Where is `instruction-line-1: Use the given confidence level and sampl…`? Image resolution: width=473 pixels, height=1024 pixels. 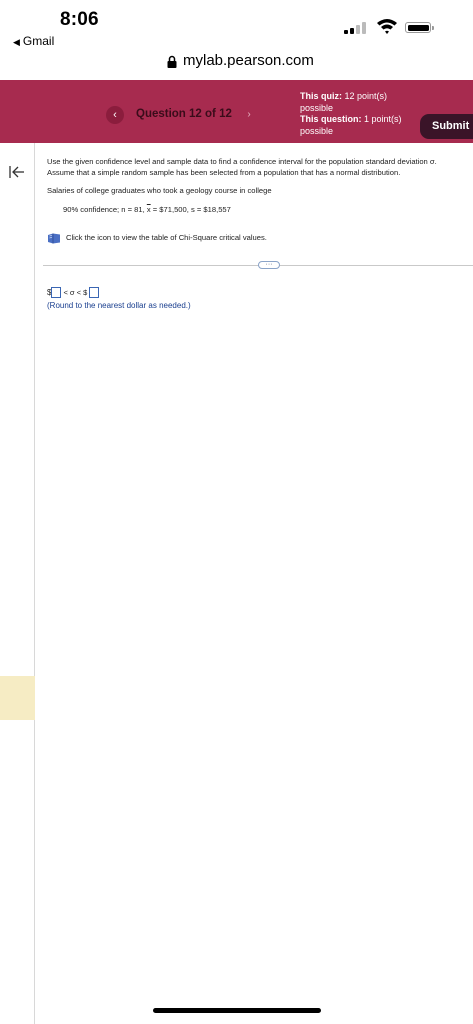 instruction-line-1: Use the given confidence level and sampl… is located at coordinates (242, 161).